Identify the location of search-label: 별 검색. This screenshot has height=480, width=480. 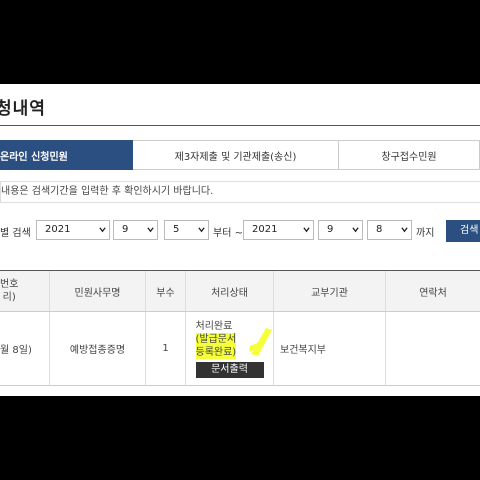
(15, 233).